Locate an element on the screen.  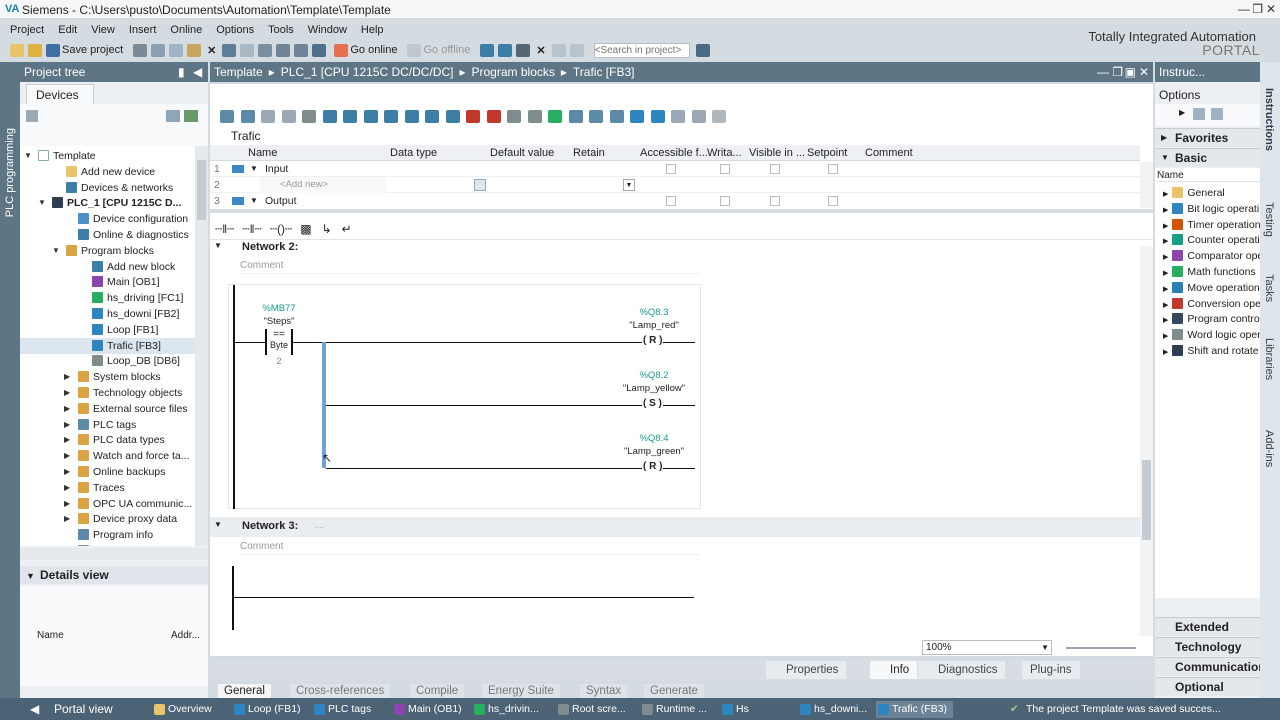
tree-scroll-thumb is located at coordinates (201, 190).